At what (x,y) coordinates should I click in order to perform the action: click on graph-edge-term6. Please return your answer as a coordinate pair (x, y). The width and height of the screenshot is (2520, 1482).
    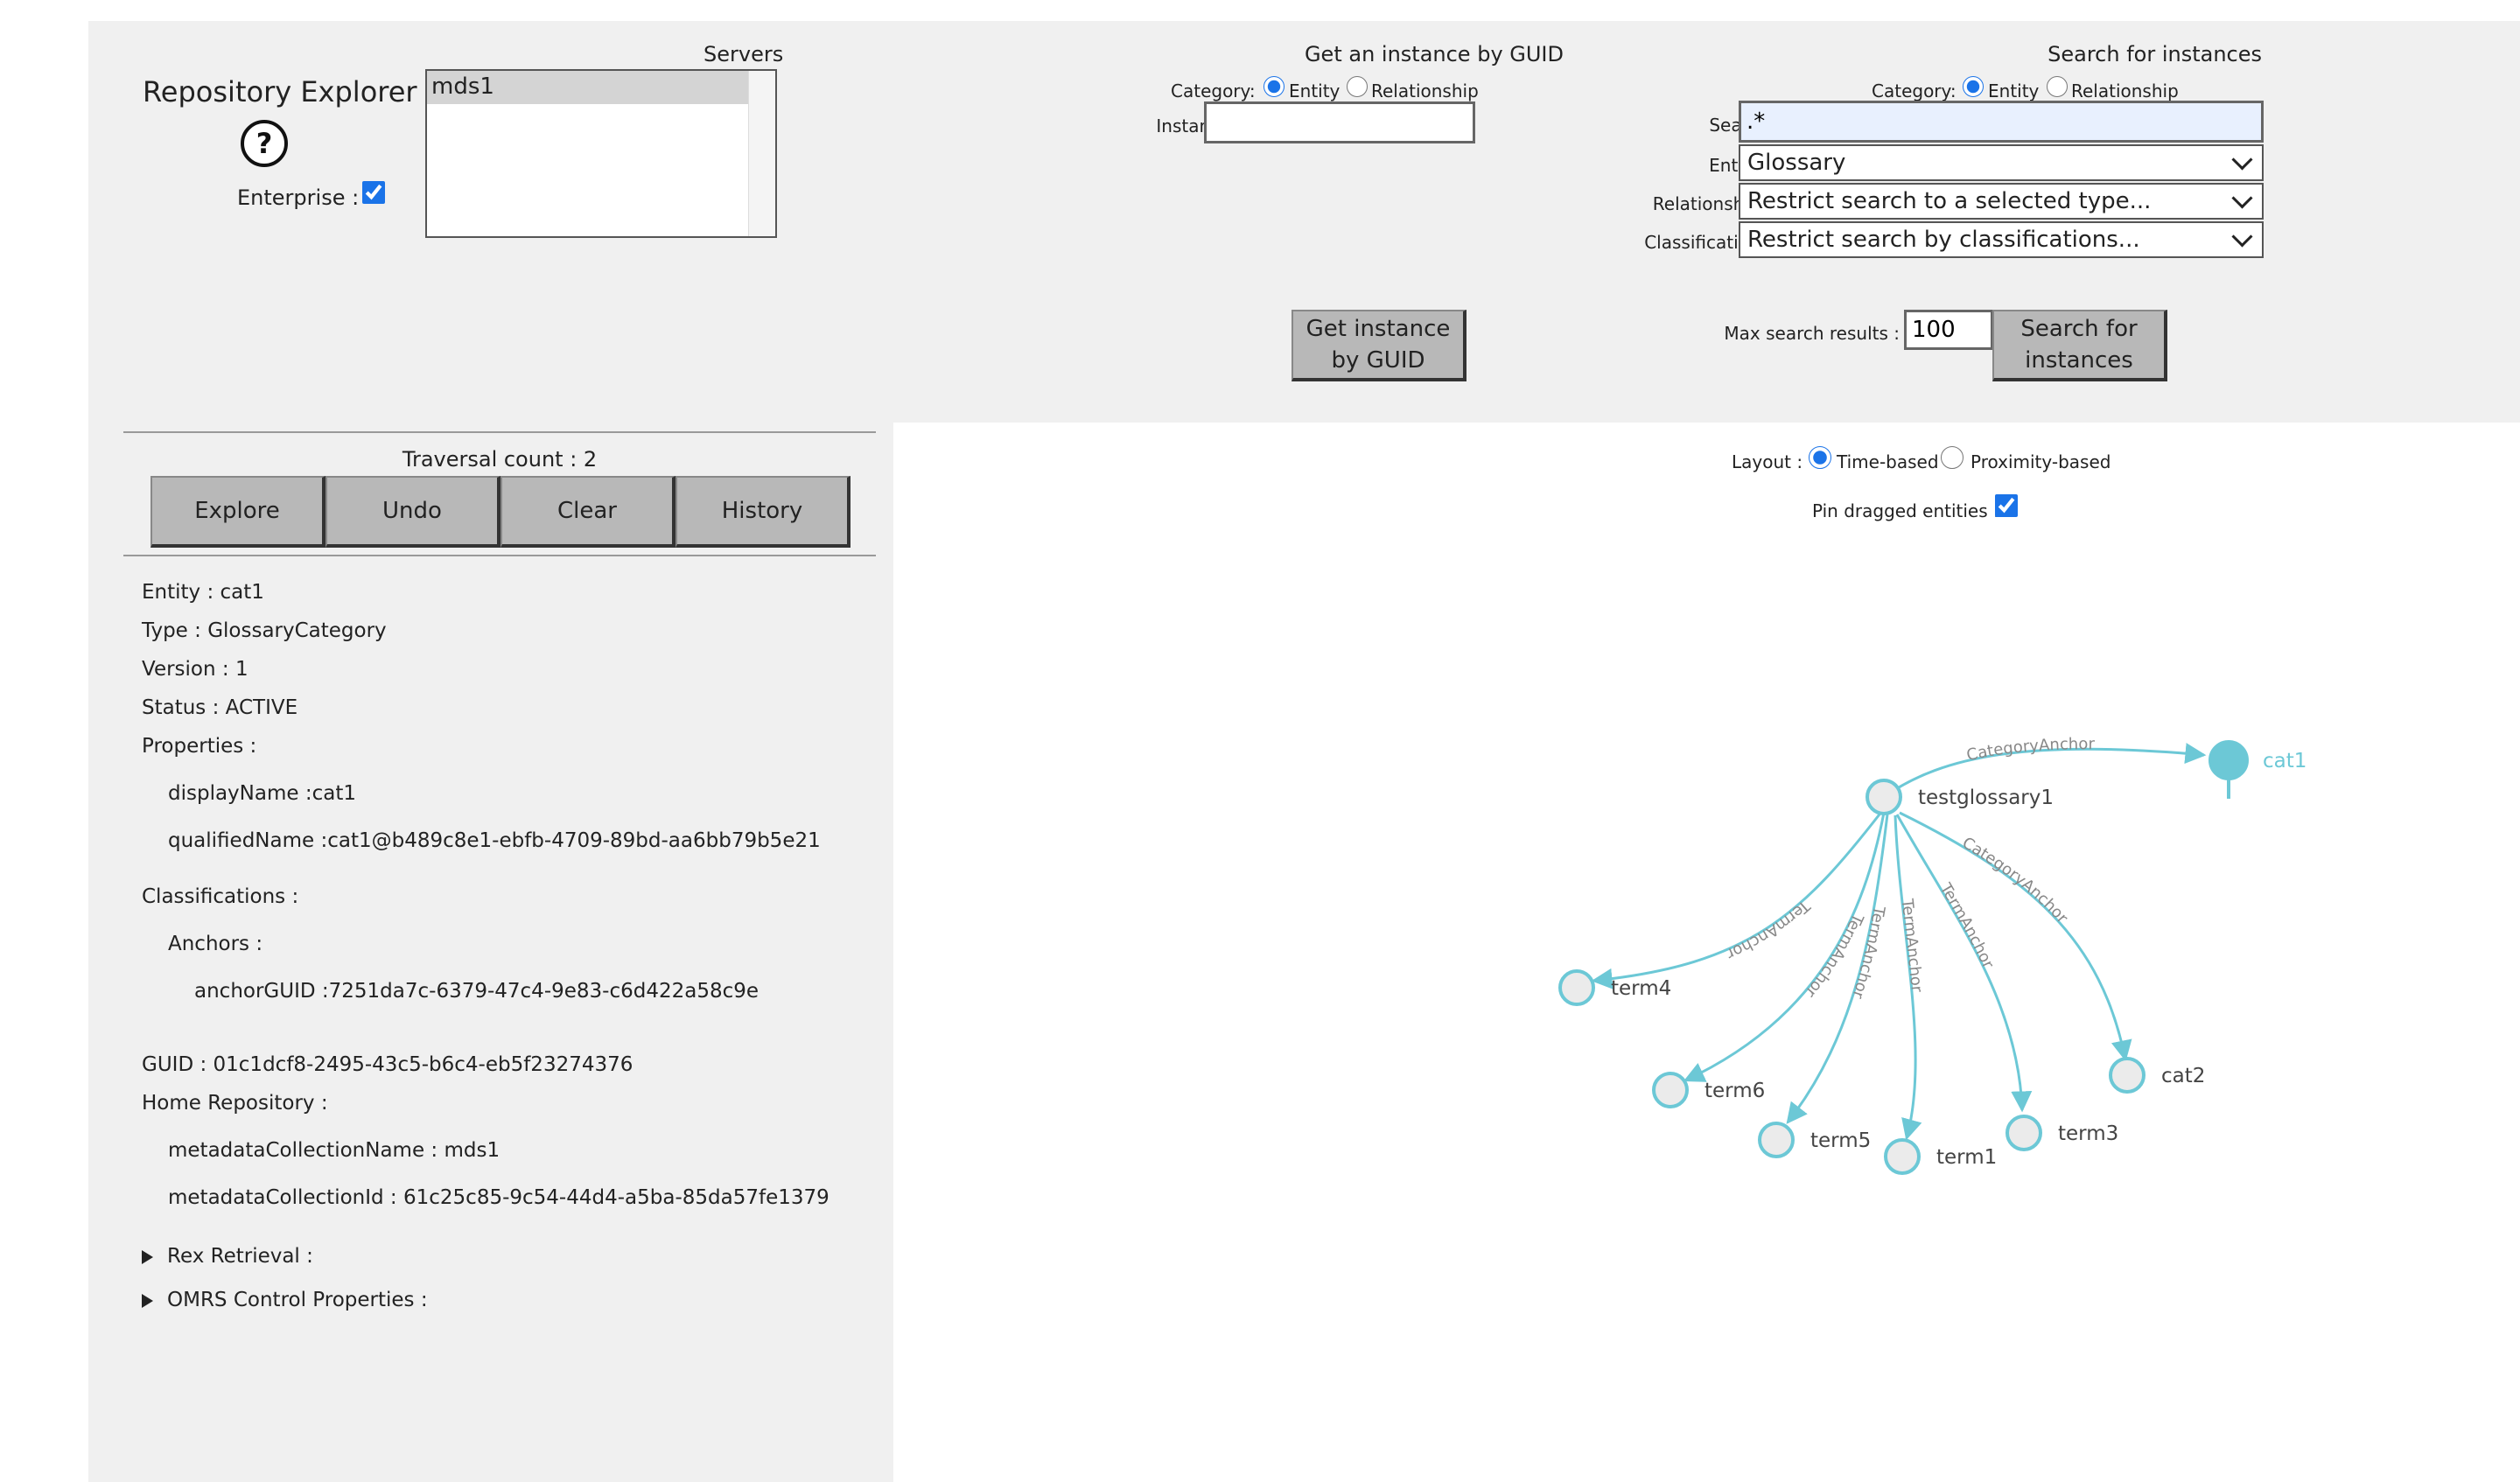
    Looking at the image, I should click on (1784, 947).